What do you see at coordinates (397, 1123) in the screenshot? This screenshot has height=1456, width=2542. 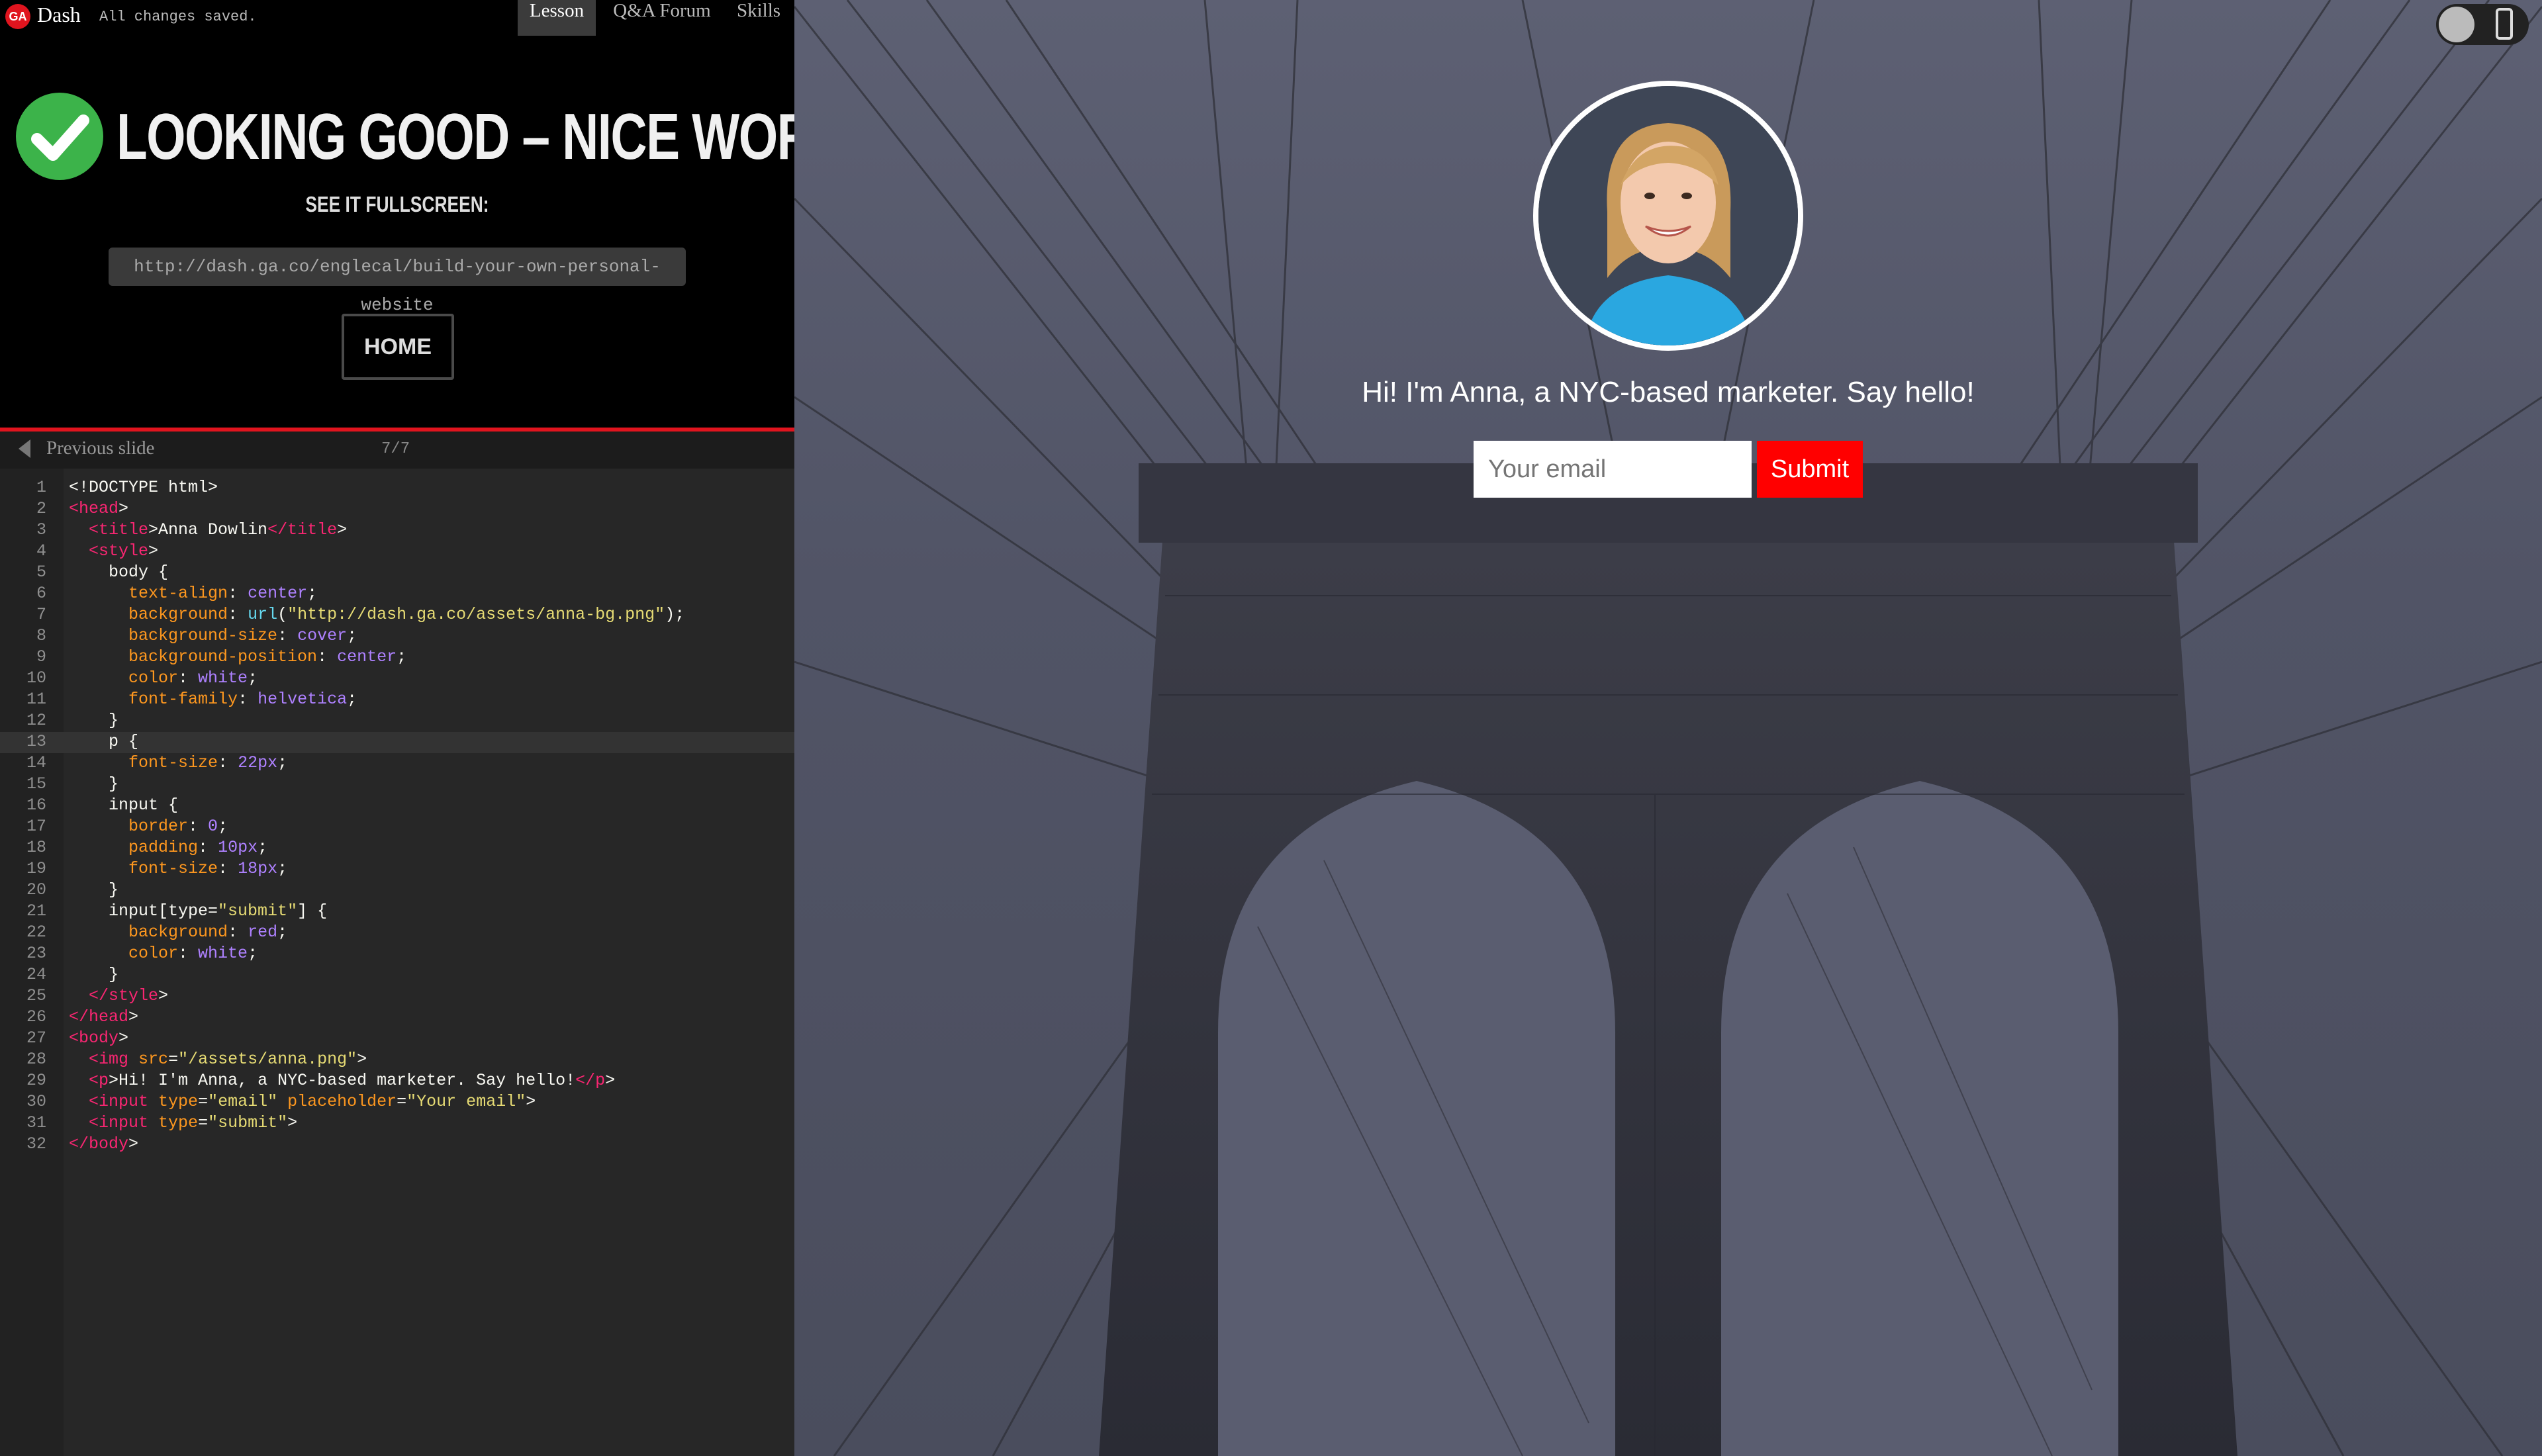 I see `code-line: 31 <input type="submit">` at bounding box center [397, 1123].